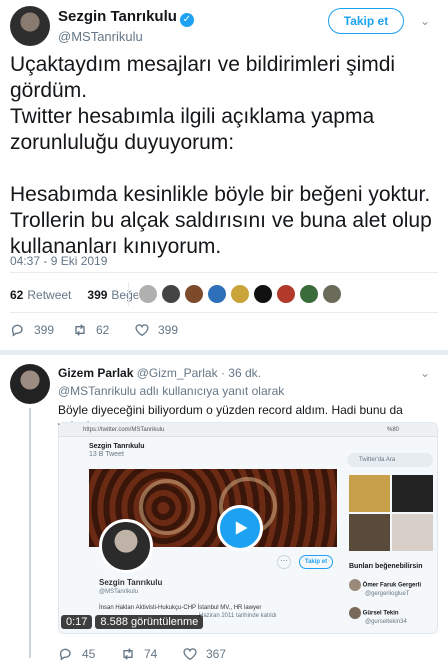 Image resolution: width=448 pixels, height=665 pixels. Describe the element at coordinates (49, 295) in the screenshot. I see `retweet-label: Retweet` at that location.